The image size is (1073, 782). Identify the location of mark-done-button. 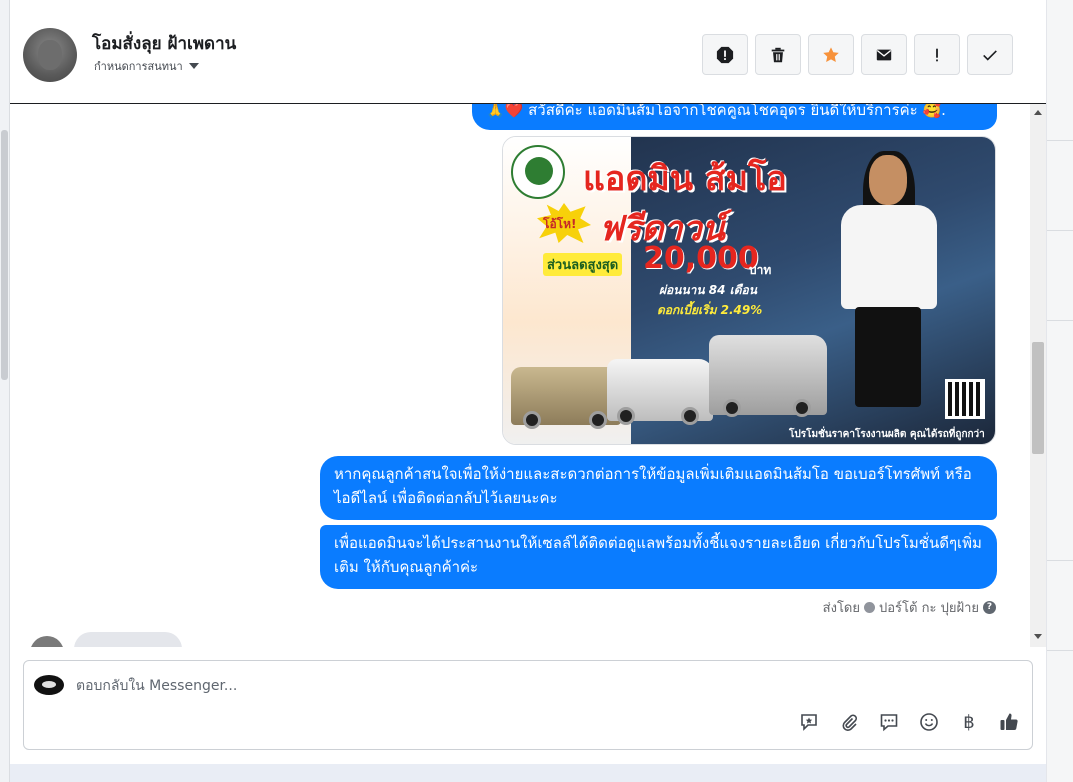
(990, 54).